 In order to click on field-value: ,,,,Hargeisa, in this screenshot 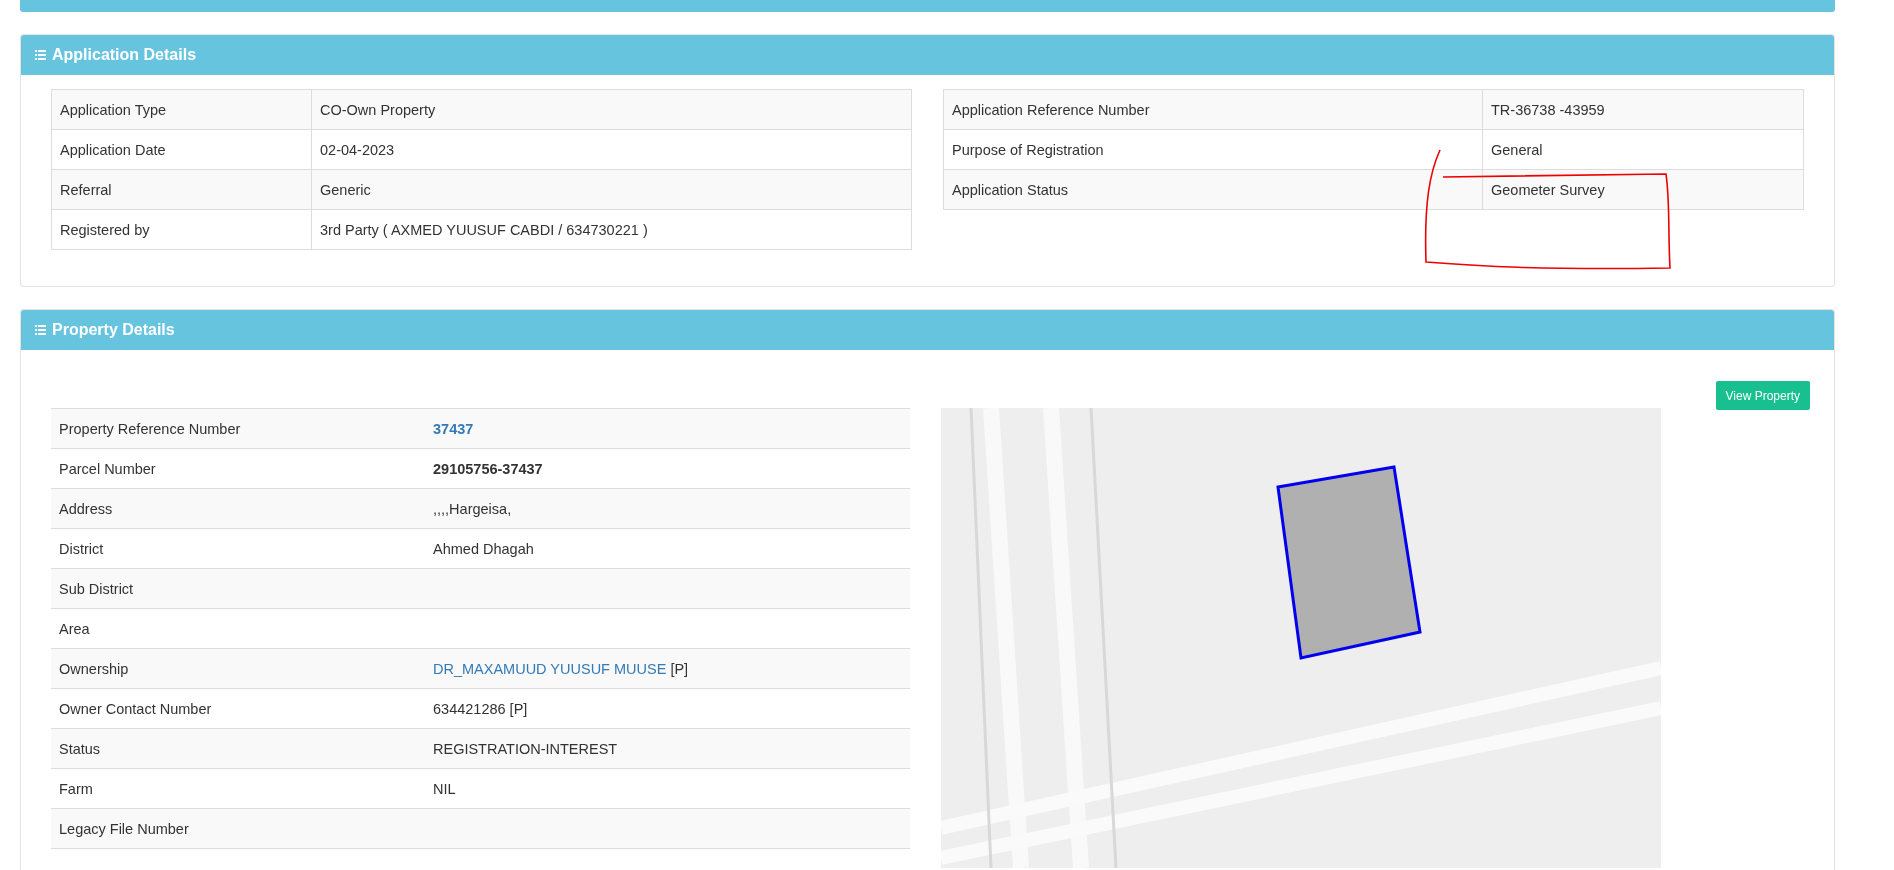, I will do `click(472, 508)`.